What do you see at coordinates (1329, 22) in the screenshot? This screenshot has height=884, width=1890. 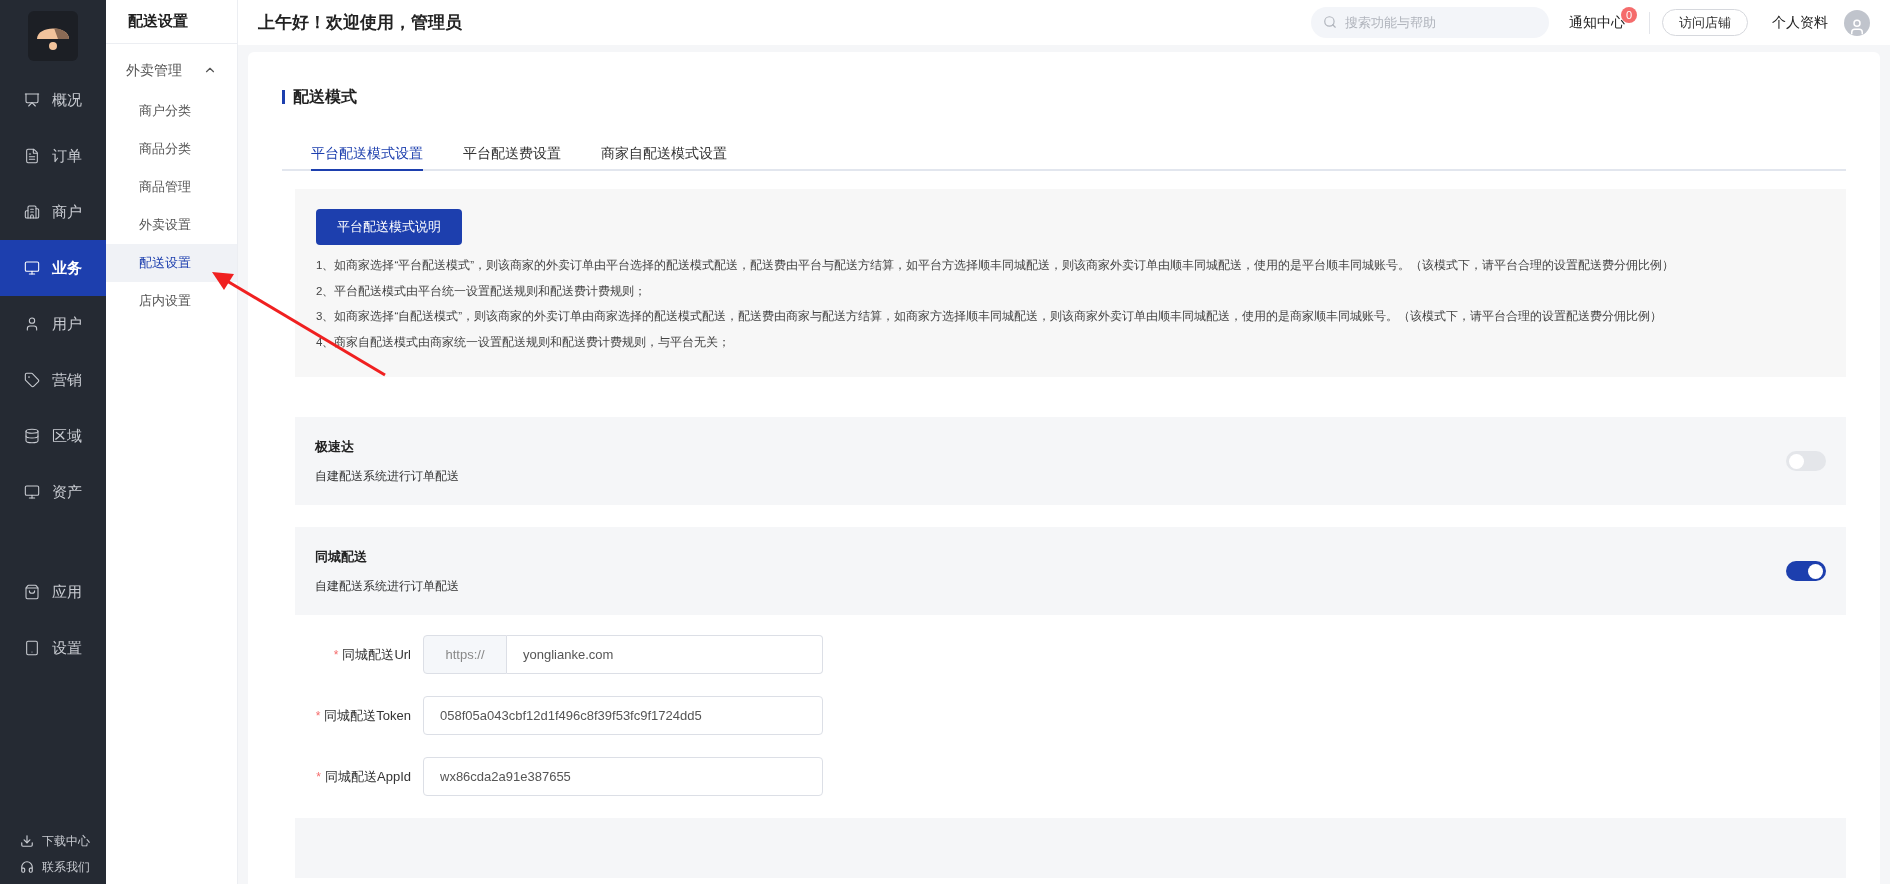 I see `search-icon` at bounding box center [1329, 22].